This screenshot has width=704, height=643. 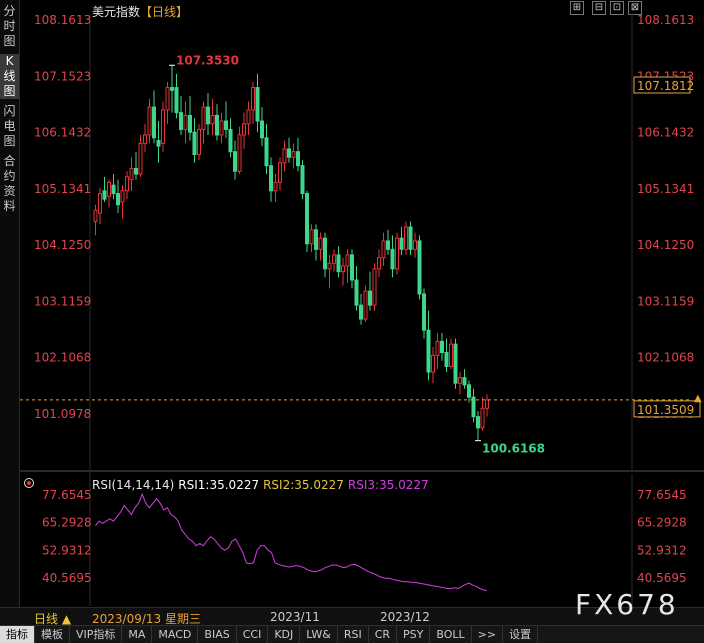 I want to click on rsi-line, so click(x=291, y=541).